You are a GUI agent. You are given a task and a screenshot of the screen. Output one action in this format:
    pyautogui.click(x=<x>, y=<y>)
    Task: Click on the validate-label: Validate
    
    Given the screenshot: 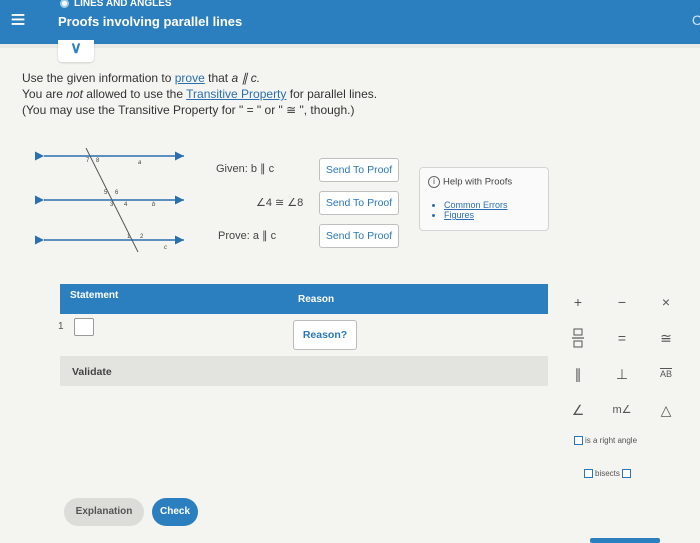 What is the action you would take?
    pyautogui.click(x=92, y=372)
    